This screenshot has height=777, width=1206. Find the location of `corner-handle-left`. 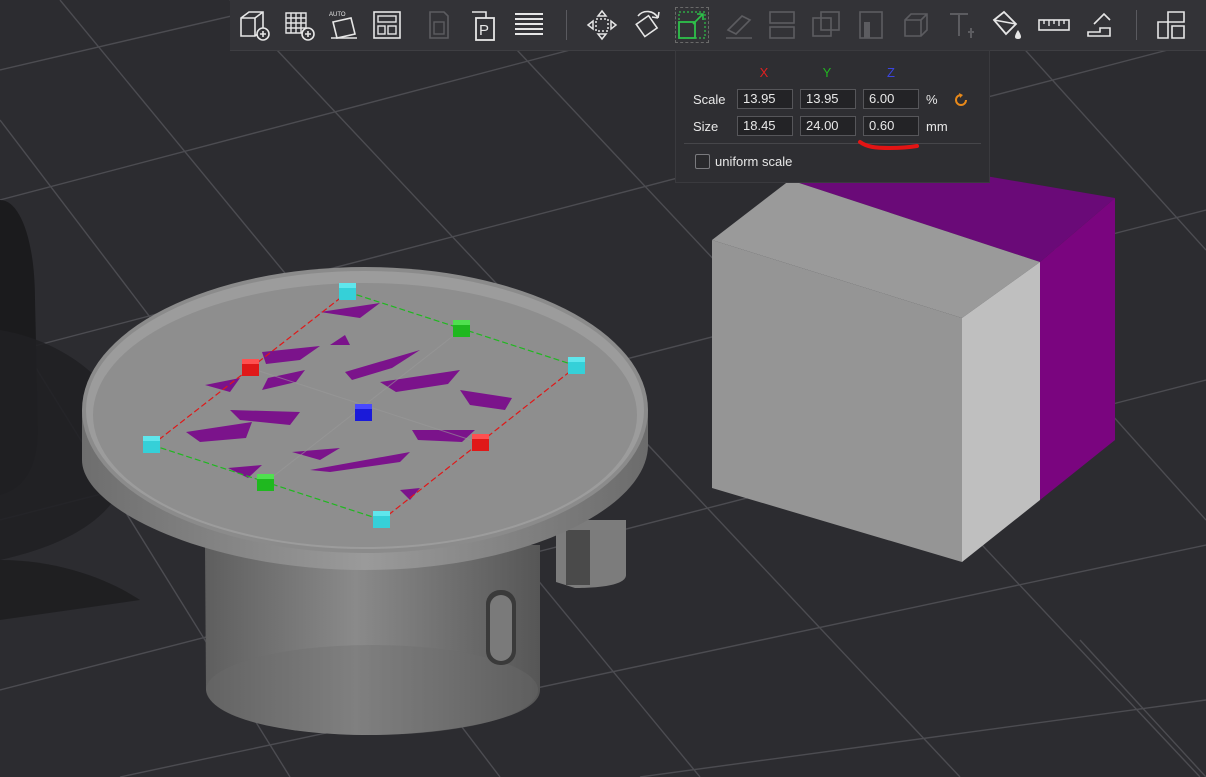

corner-handle-left is located at coordinates (151, 444).